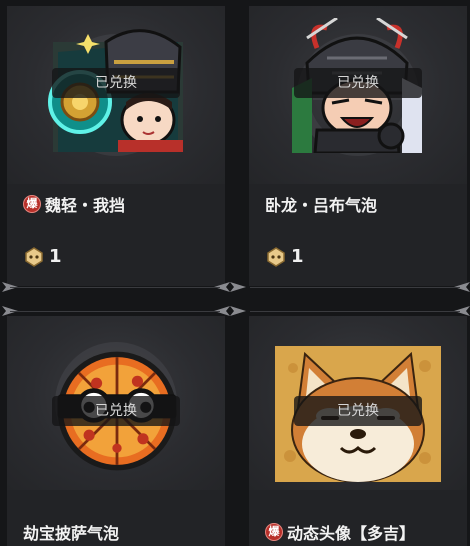  What do you see at coordinates (351, 533) in the screenshot?
I see `card-title: 动态头像【多吉】` at bounding box center [351, 533].